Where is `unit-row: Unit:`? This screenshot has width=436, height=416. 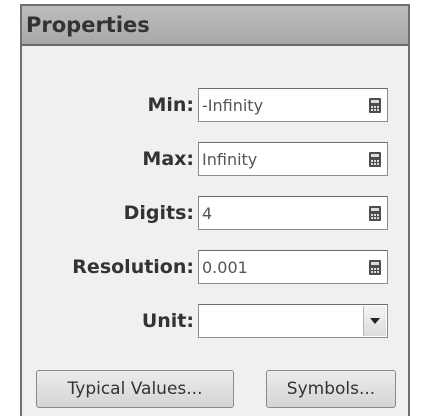
unit-row: Unit: is located at coordinates (215, 321).